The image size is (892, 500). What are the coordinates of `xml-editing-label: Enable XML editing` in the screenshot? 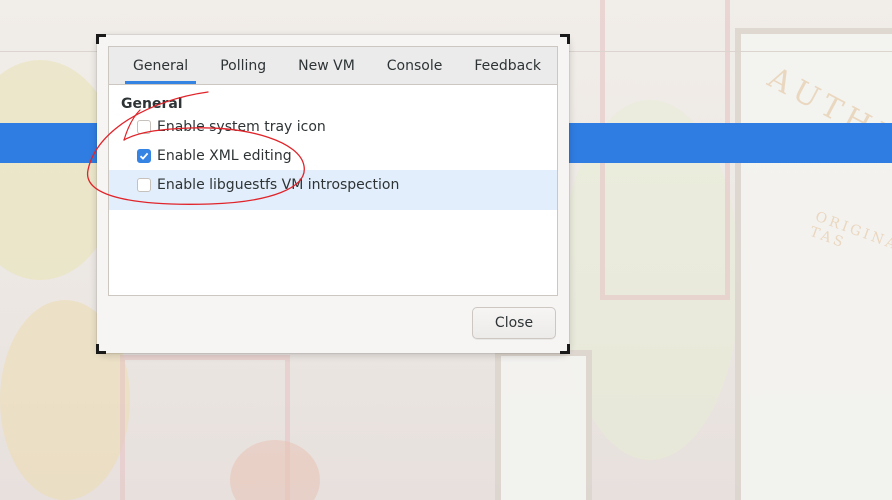 It's located at (224, 156).